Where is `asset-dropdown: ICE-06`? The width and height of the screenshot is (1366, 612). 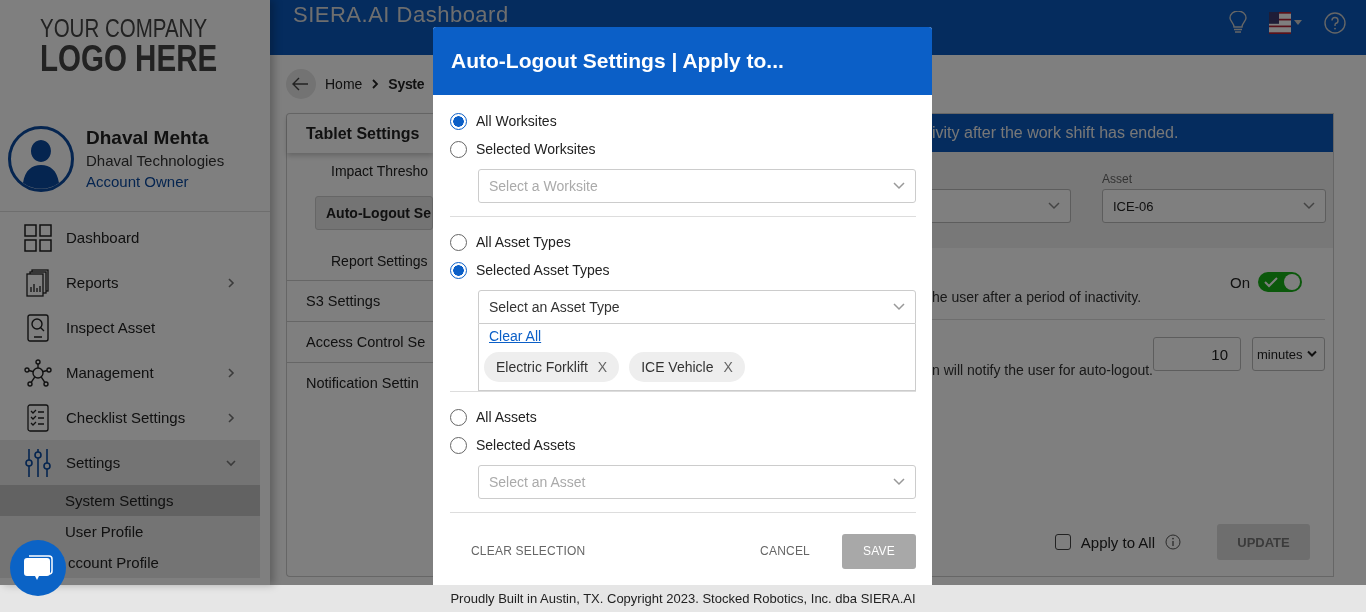 asset-dropdown: ICE-06 is located at coordinates (1214, 206).